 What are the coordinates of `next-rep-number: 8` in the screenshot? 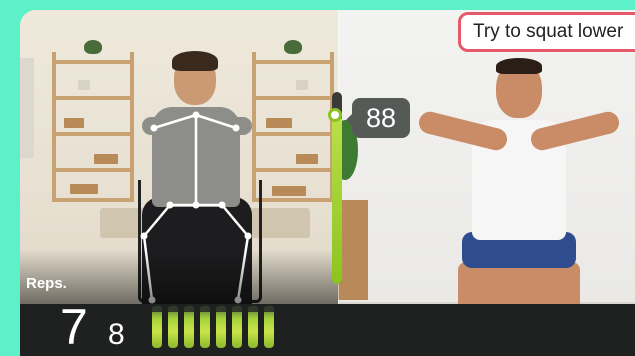 It's located at (116, 334).